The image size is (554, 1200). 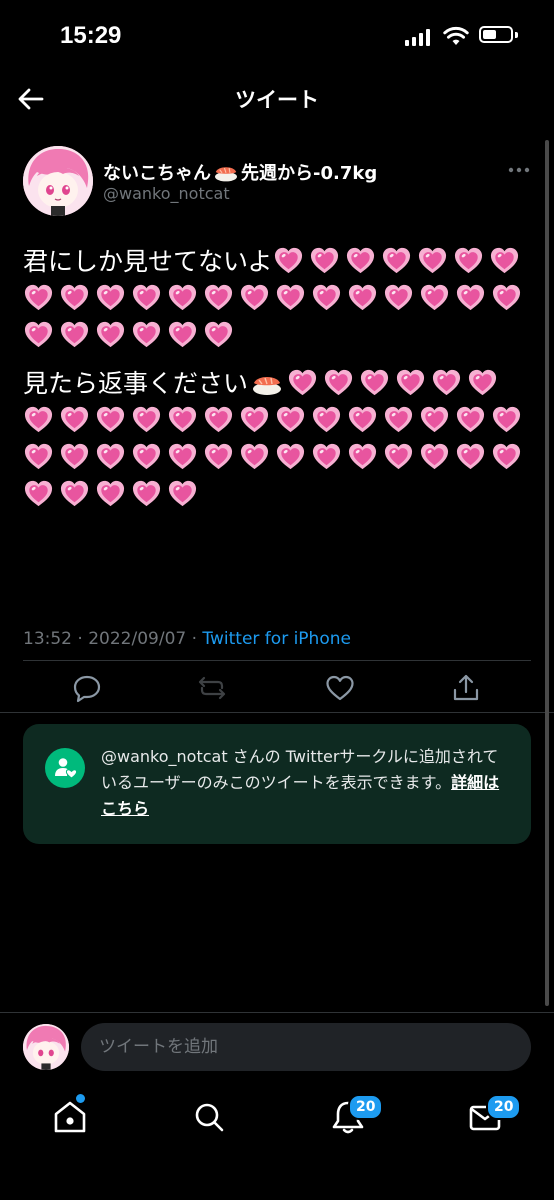 I want to click on user-avatar, so click(x=46, y=1047).